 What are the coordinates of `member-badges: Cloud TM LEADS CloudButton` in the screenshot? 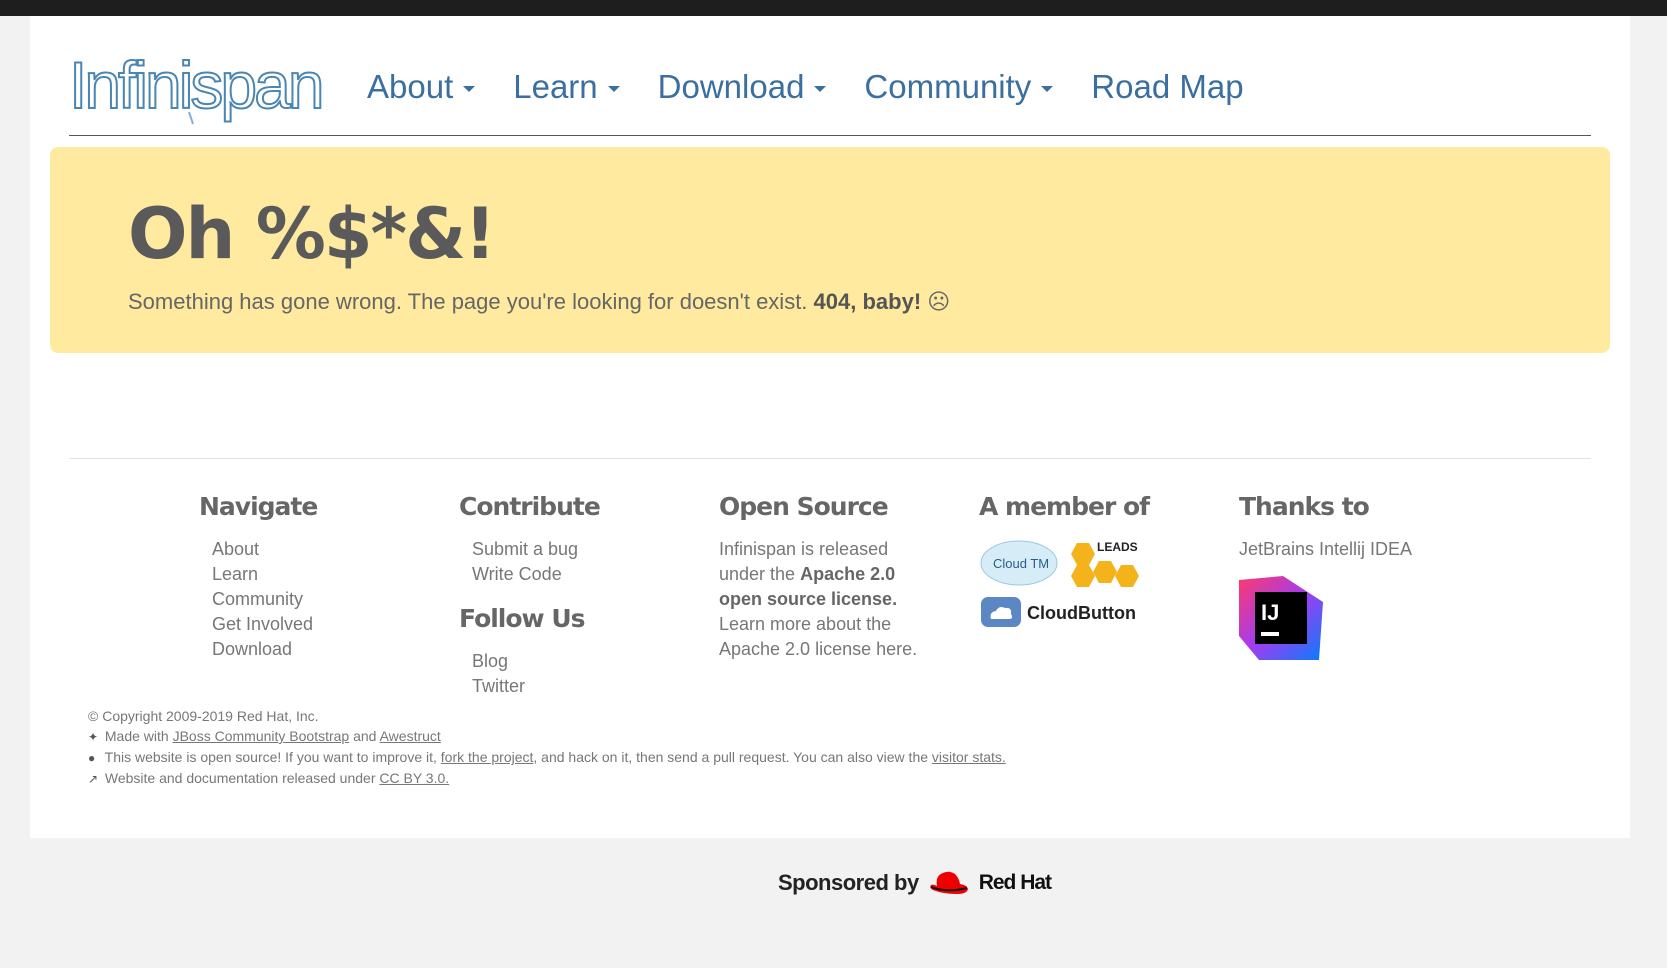 It's located at (1064, 583).